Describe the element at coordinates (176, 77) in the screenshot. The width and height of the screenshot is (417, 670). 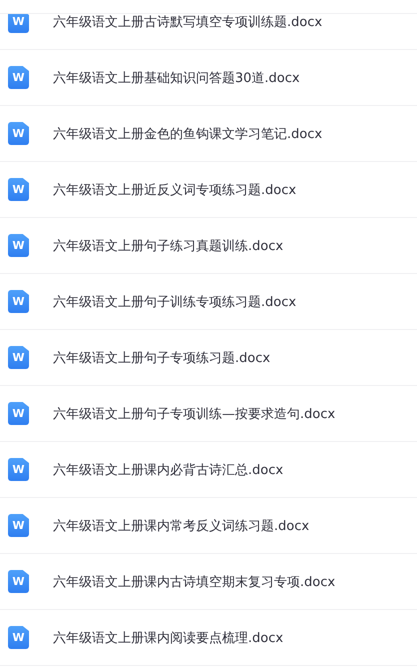
I see `file-name: 六年级语文上册基础知识问答题30道.docx` at that location.